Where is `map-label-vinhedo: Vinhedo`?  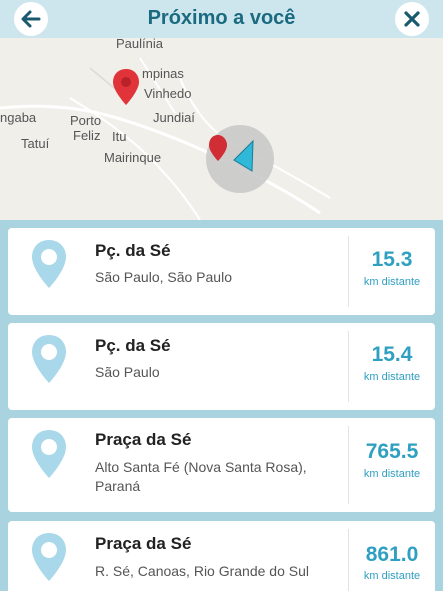 map-label-vinhedo: Vinhedo is located at coordinates (168, 93).